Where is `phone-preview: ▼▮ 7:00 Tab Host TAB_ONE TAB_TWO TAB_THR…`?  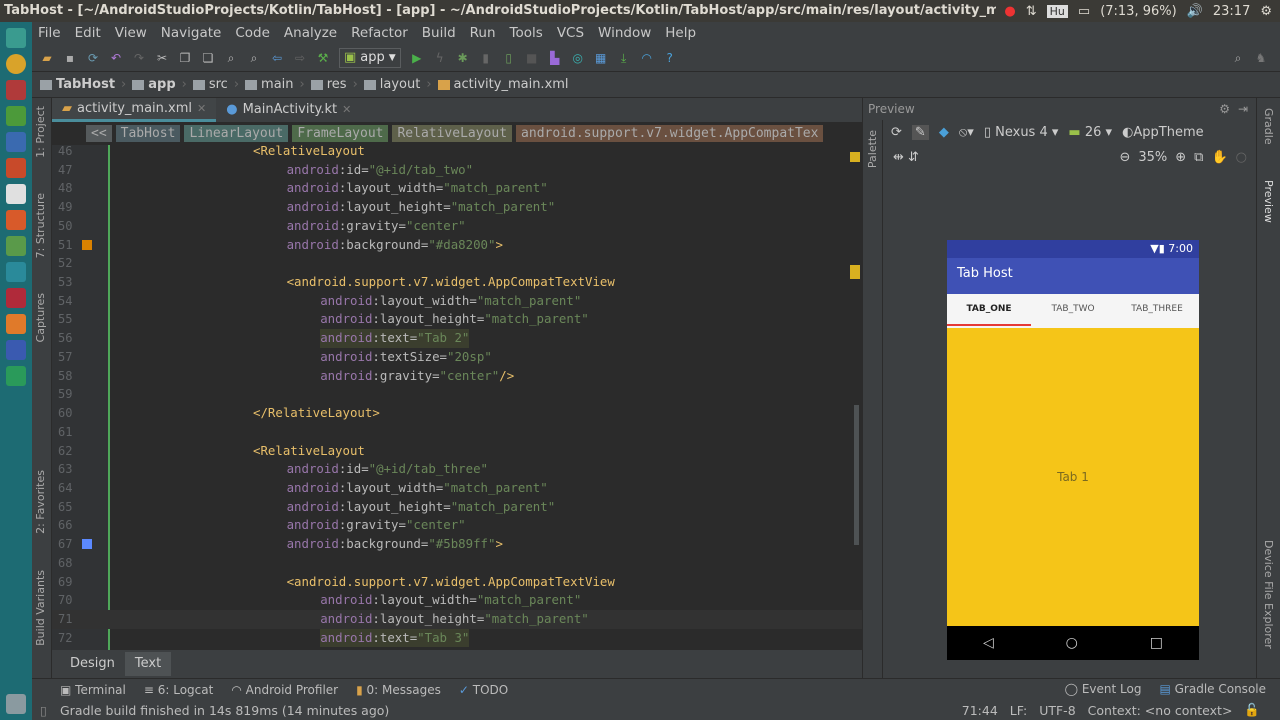 phone-preview: ▼▮ 7:00 Tab Host TAB_ONE TAB_TWO TAB_THR… is located at coordinates (1073, 450).